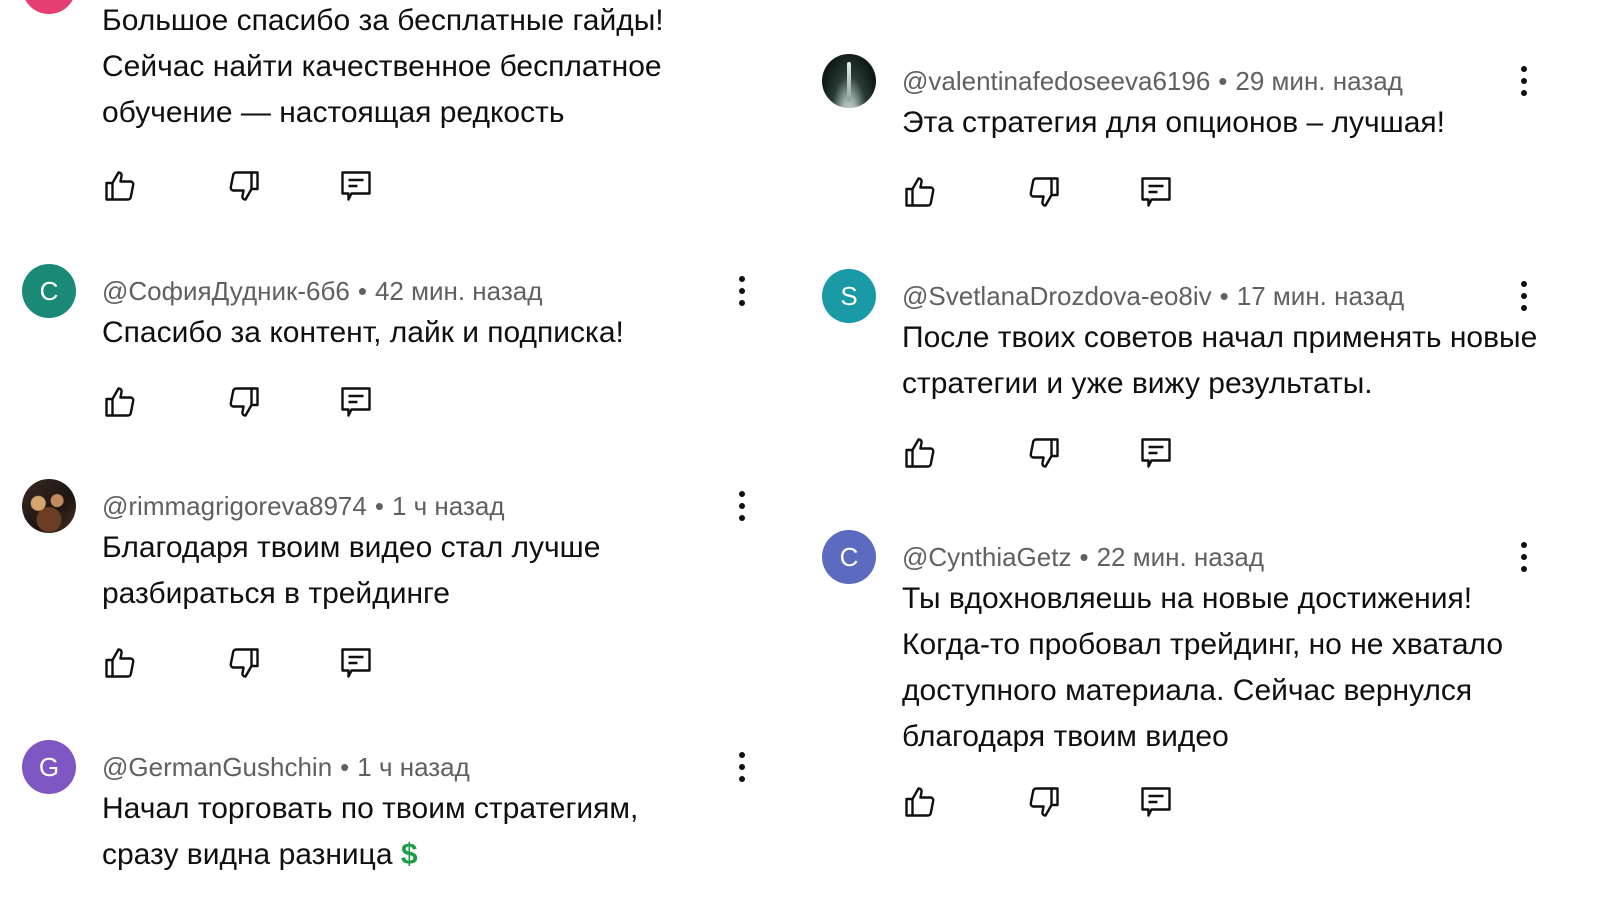  Describe the element at coordinates (986, 557) in the screenshot. I see `comment-author: @CynthiaGetz` at that location.